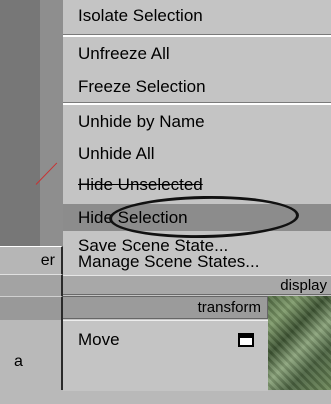 The width and height of the screenshot is (331, 404). What do you see at coordinates (31, 355) in the screenshot?
I see `left-truncated-label-2: a` at bounding box center [31, 355].